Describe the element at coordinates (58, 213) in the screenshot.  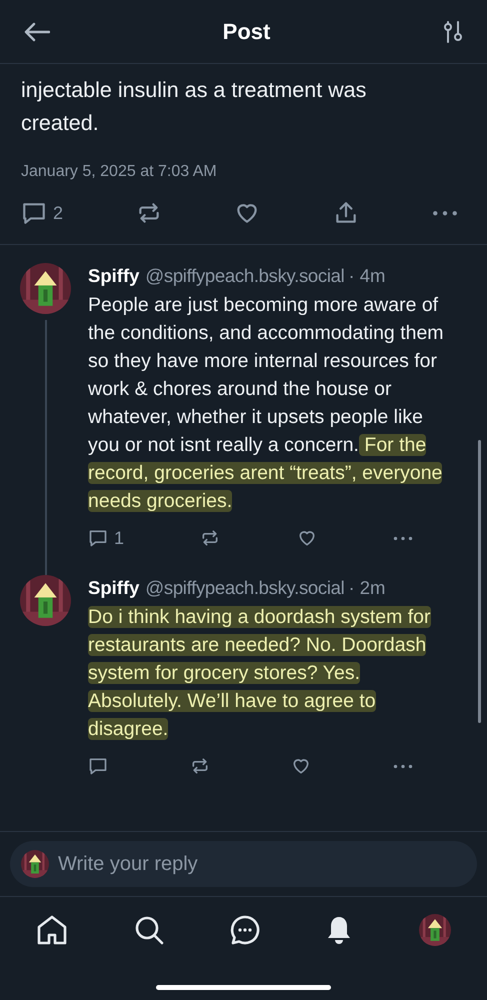
I see `reply-count: 2` at that location.